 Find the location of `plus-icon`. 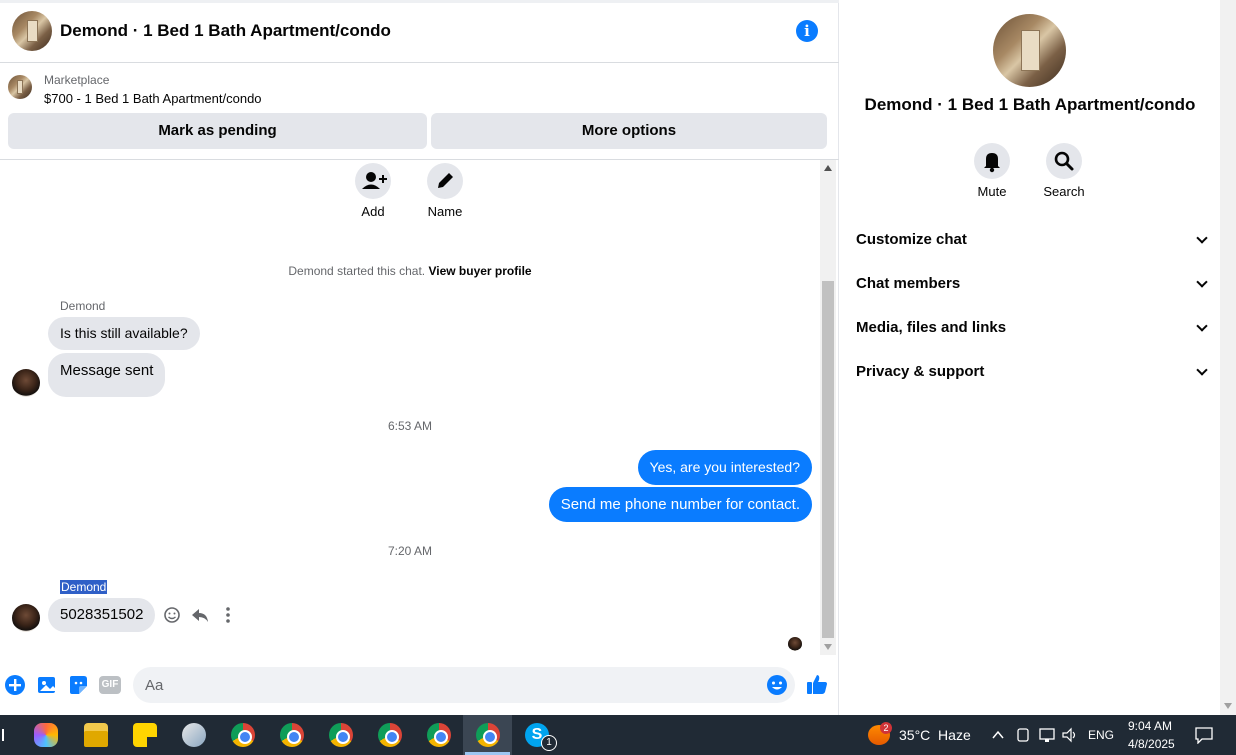

plus-icon is located at coordinates (15, 685).